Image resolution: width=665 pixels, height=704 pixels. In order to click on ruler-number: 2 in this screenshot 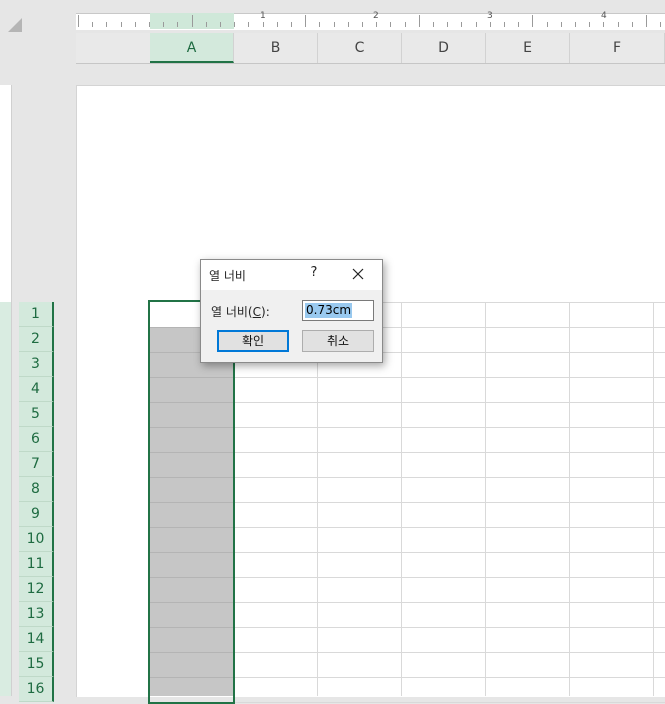, I will do `click(376, 16)`.